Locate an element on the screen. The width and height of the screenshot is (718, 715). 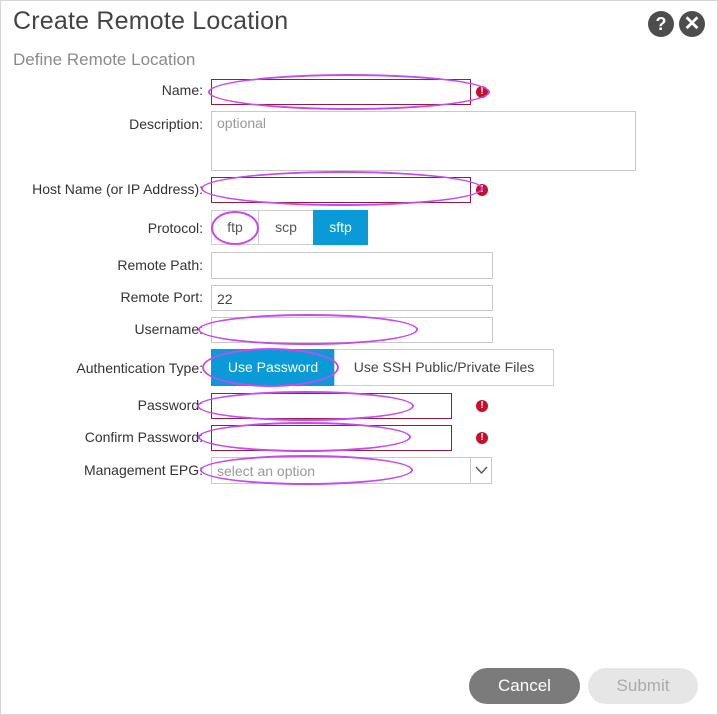
remote-port-label: Remote Port: is located at coordinates (161, 297).